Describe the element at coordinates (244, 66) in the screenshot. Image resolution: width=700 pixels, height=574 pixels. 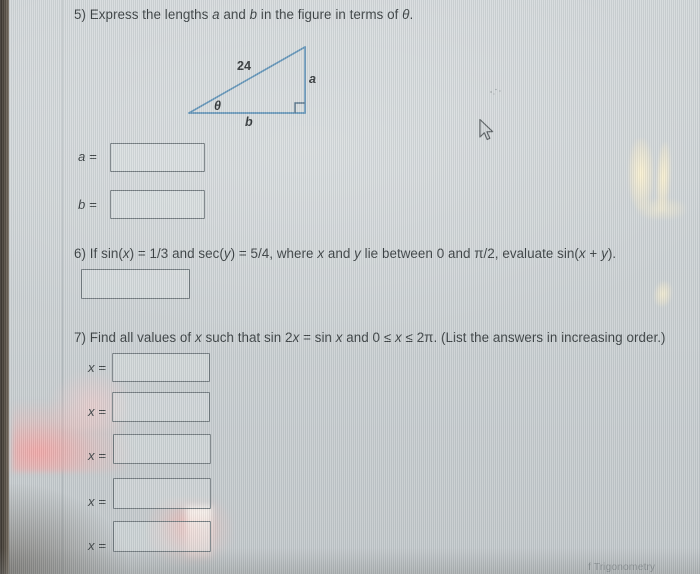
I see `figure-hypotenuse-label: 24` at that location.